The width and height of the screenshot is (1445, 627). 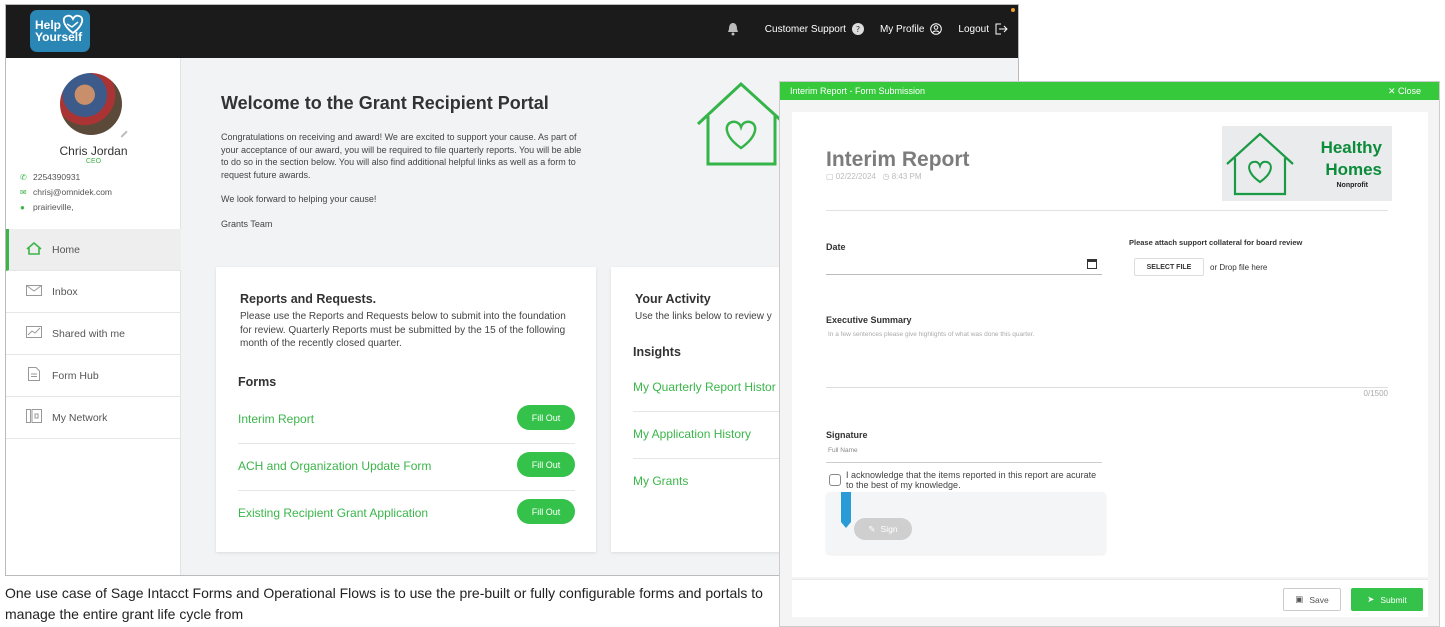 What do you see at coordinates (73, 24) in the screenshot?
I see `heart-hands-icon` at bounding box center [73, 24].